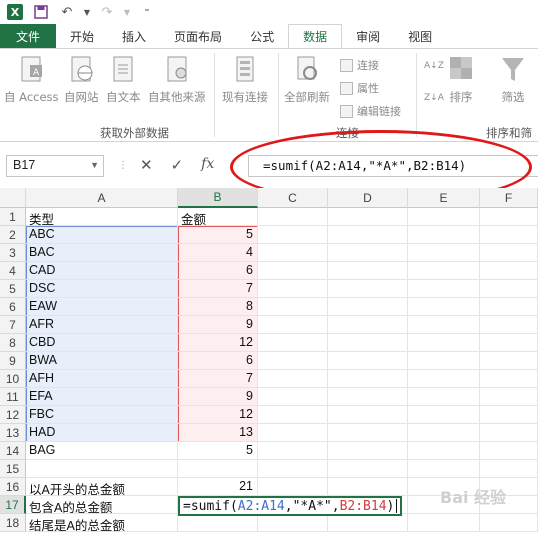 Image resolution: width=538 pixels, height=546 pixels. Describe the element at coordinates (87, 12) in the screenshot. I see `undo-dropdown-icon: ▼` at that location.